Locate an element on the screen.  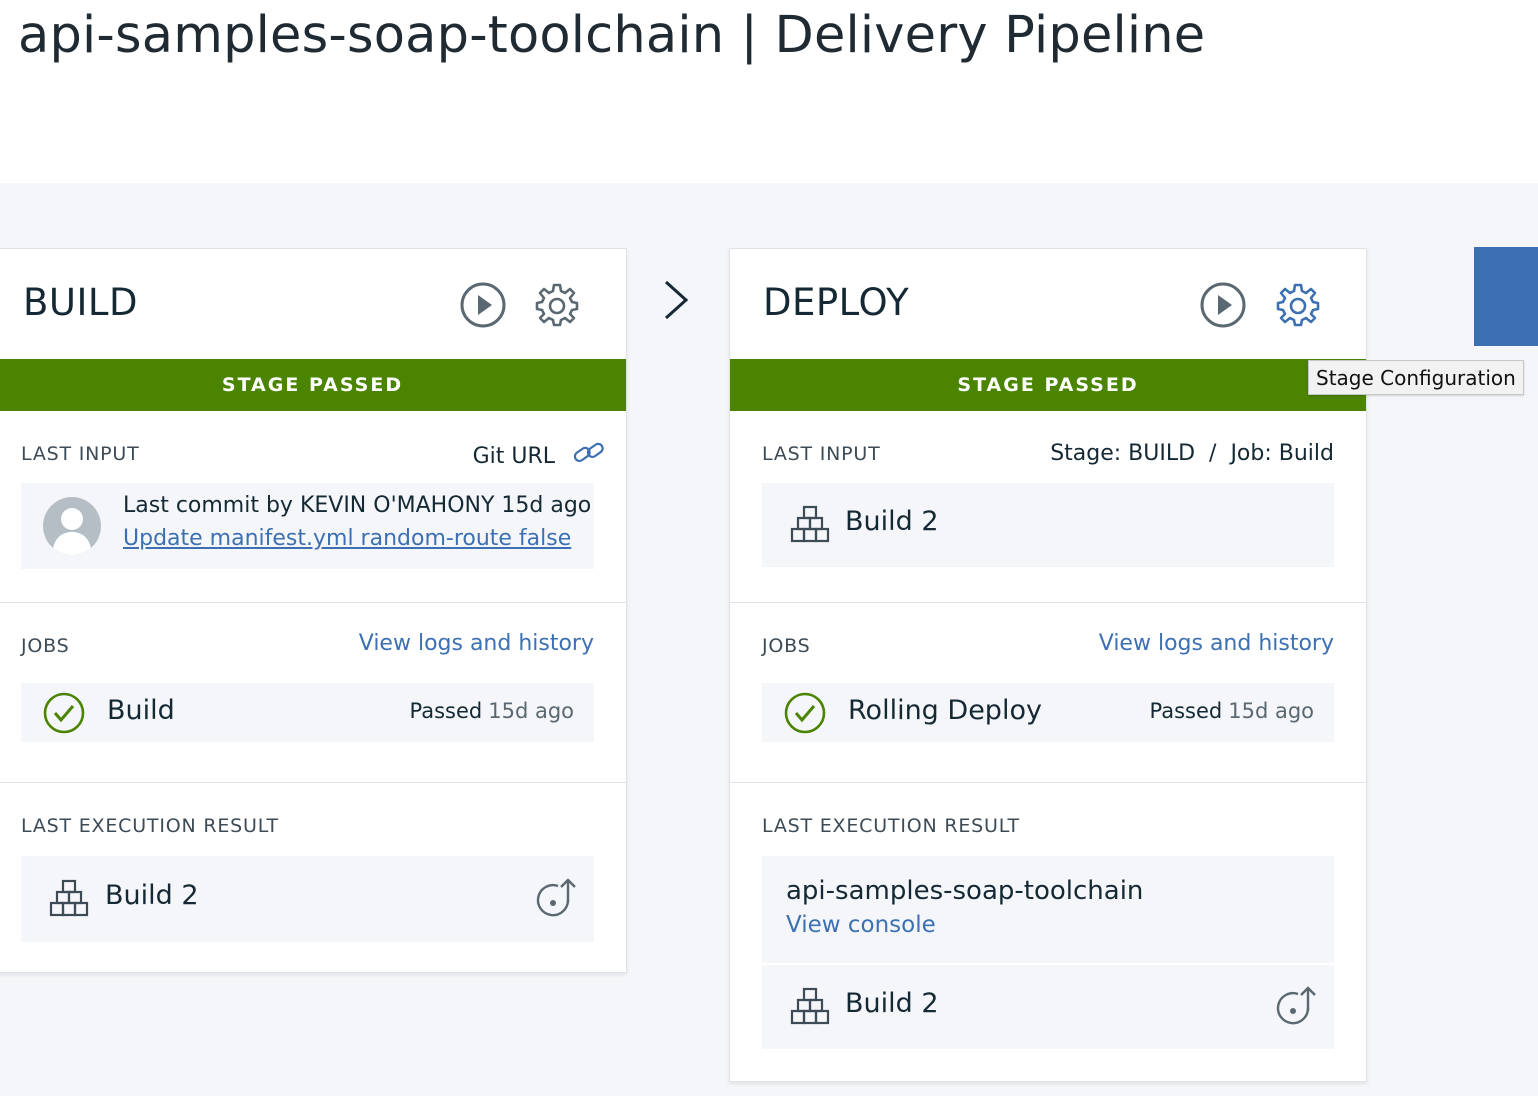
input-build-name: Build 2 is located at coordinates (892, 521).